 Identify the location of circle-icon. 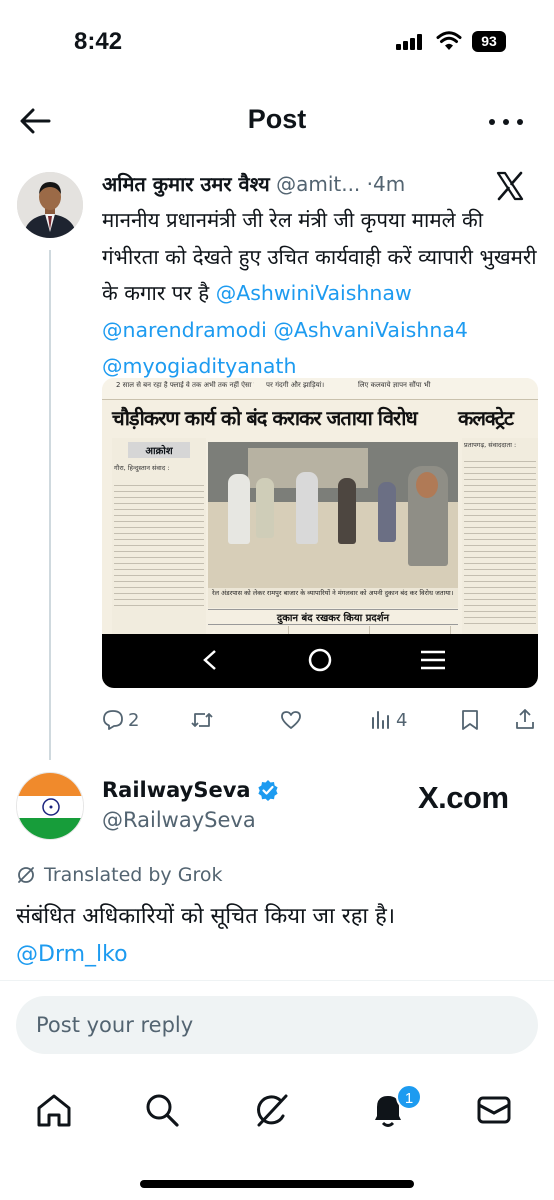
(320, 660).